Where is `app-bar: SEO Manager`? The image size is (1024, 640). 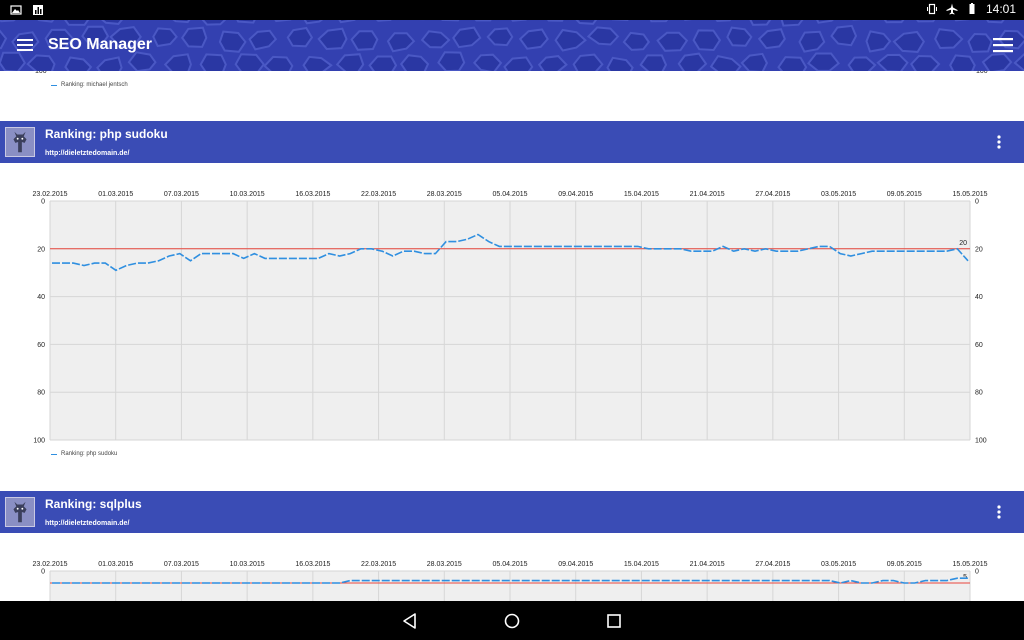
app-bar: SEO Manager is located at coordinates (512, 45).